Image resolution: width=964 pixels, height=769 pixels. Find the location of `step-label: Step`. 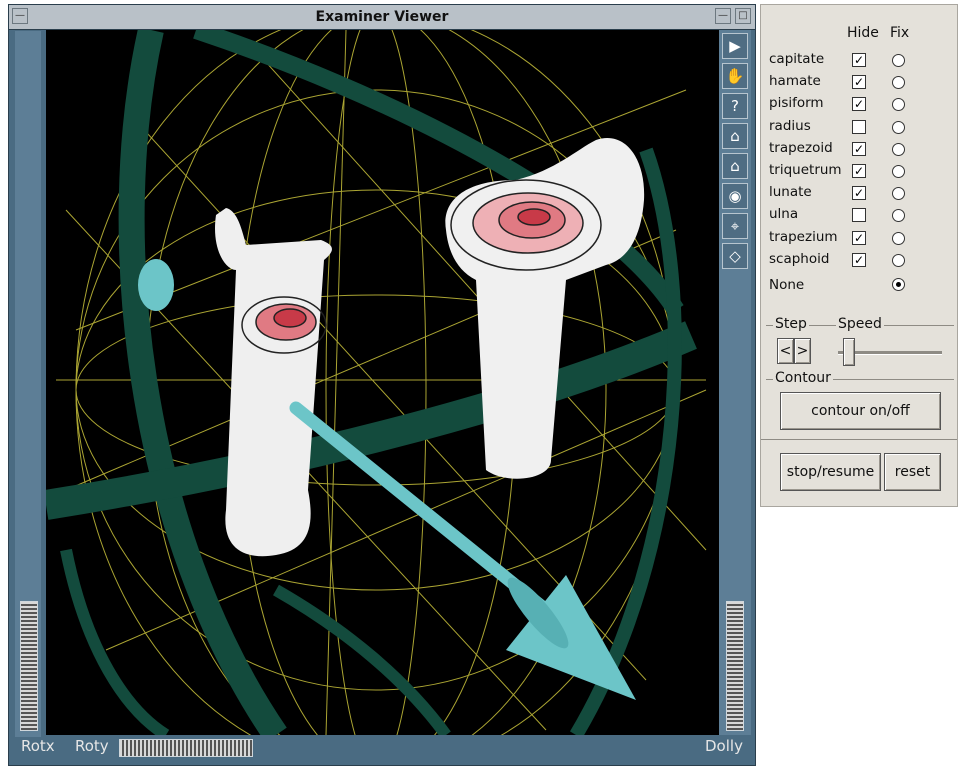

step-label: Step is located at coordinates (791, 324).